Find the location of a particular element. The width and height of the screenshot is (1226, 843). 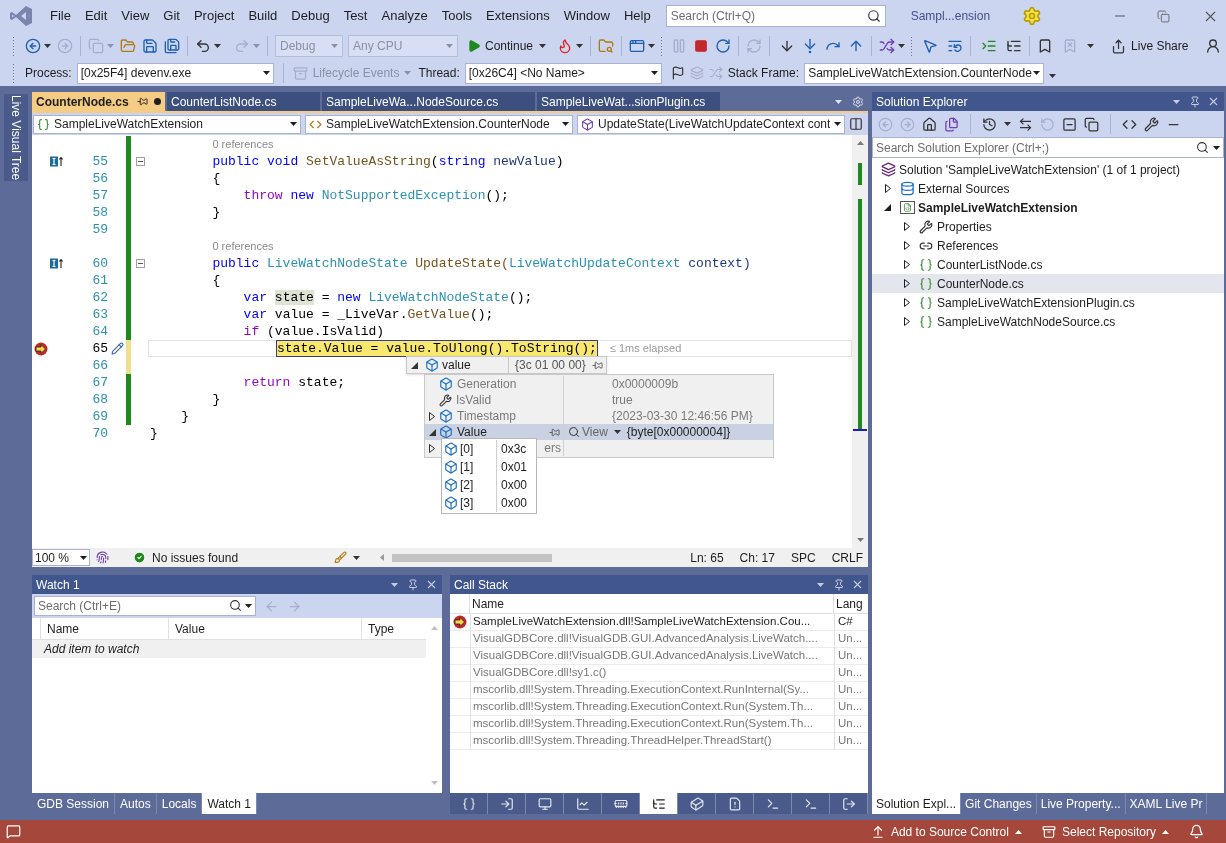

caret-position: CRLF is located at coordinates (847, 557).